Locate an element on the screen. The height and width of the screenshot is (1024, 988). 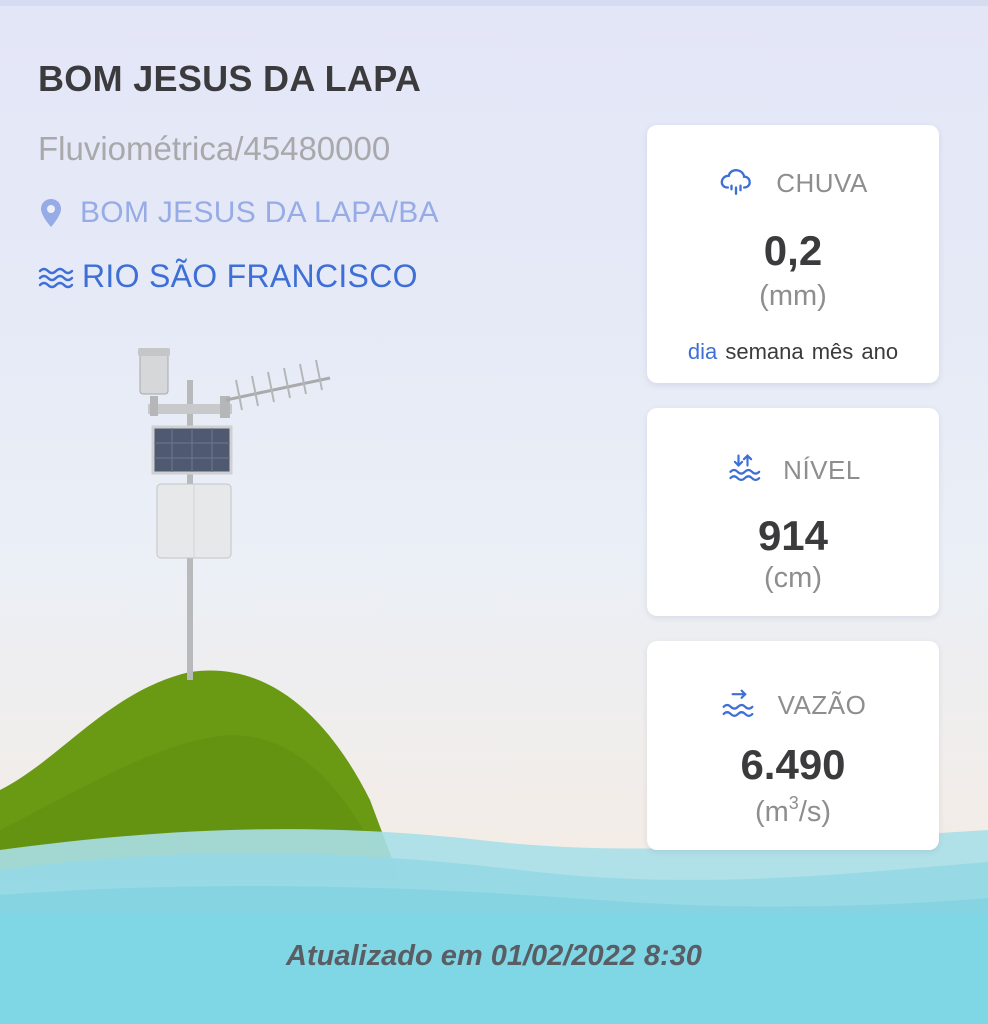
rain-card: CHUVA 0,2 (mm) dia semana mês ano is located at coordinates (793, 254).